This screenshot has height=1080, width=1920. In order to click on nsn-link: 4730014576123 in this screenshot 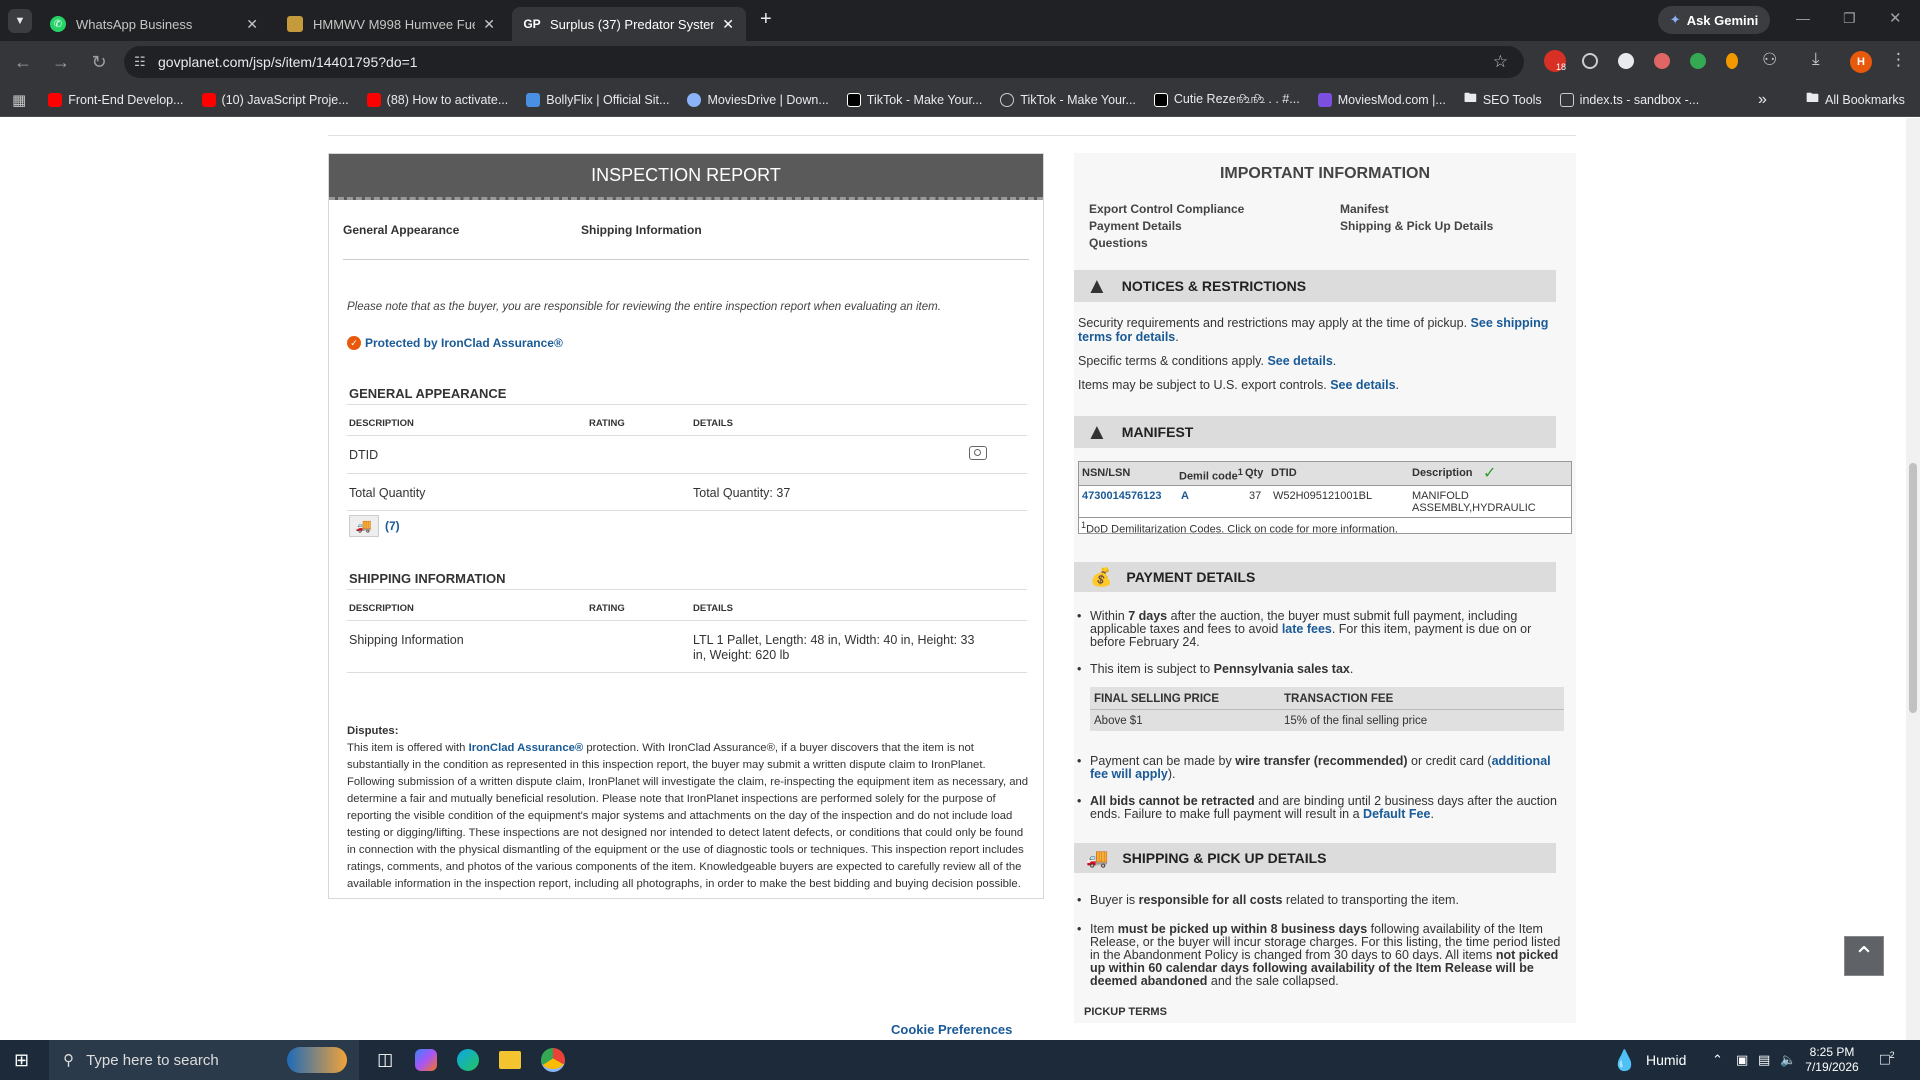, I will do `click(1122, 496)`.